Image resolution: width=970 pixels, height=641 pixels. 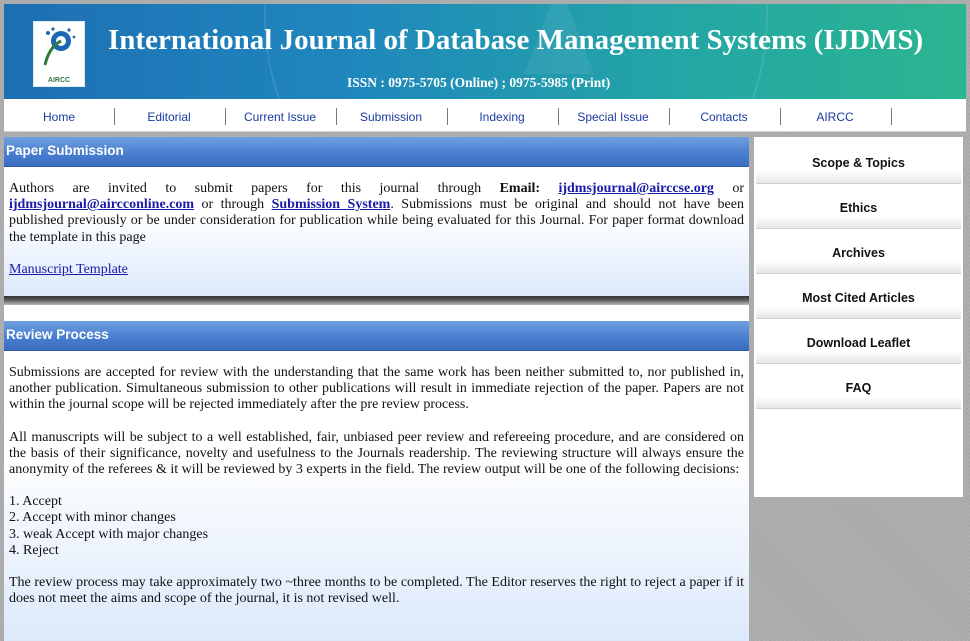 I want to click on sidebar-item-most-cited: Most Cited Articles, so click(x=858, y=298).